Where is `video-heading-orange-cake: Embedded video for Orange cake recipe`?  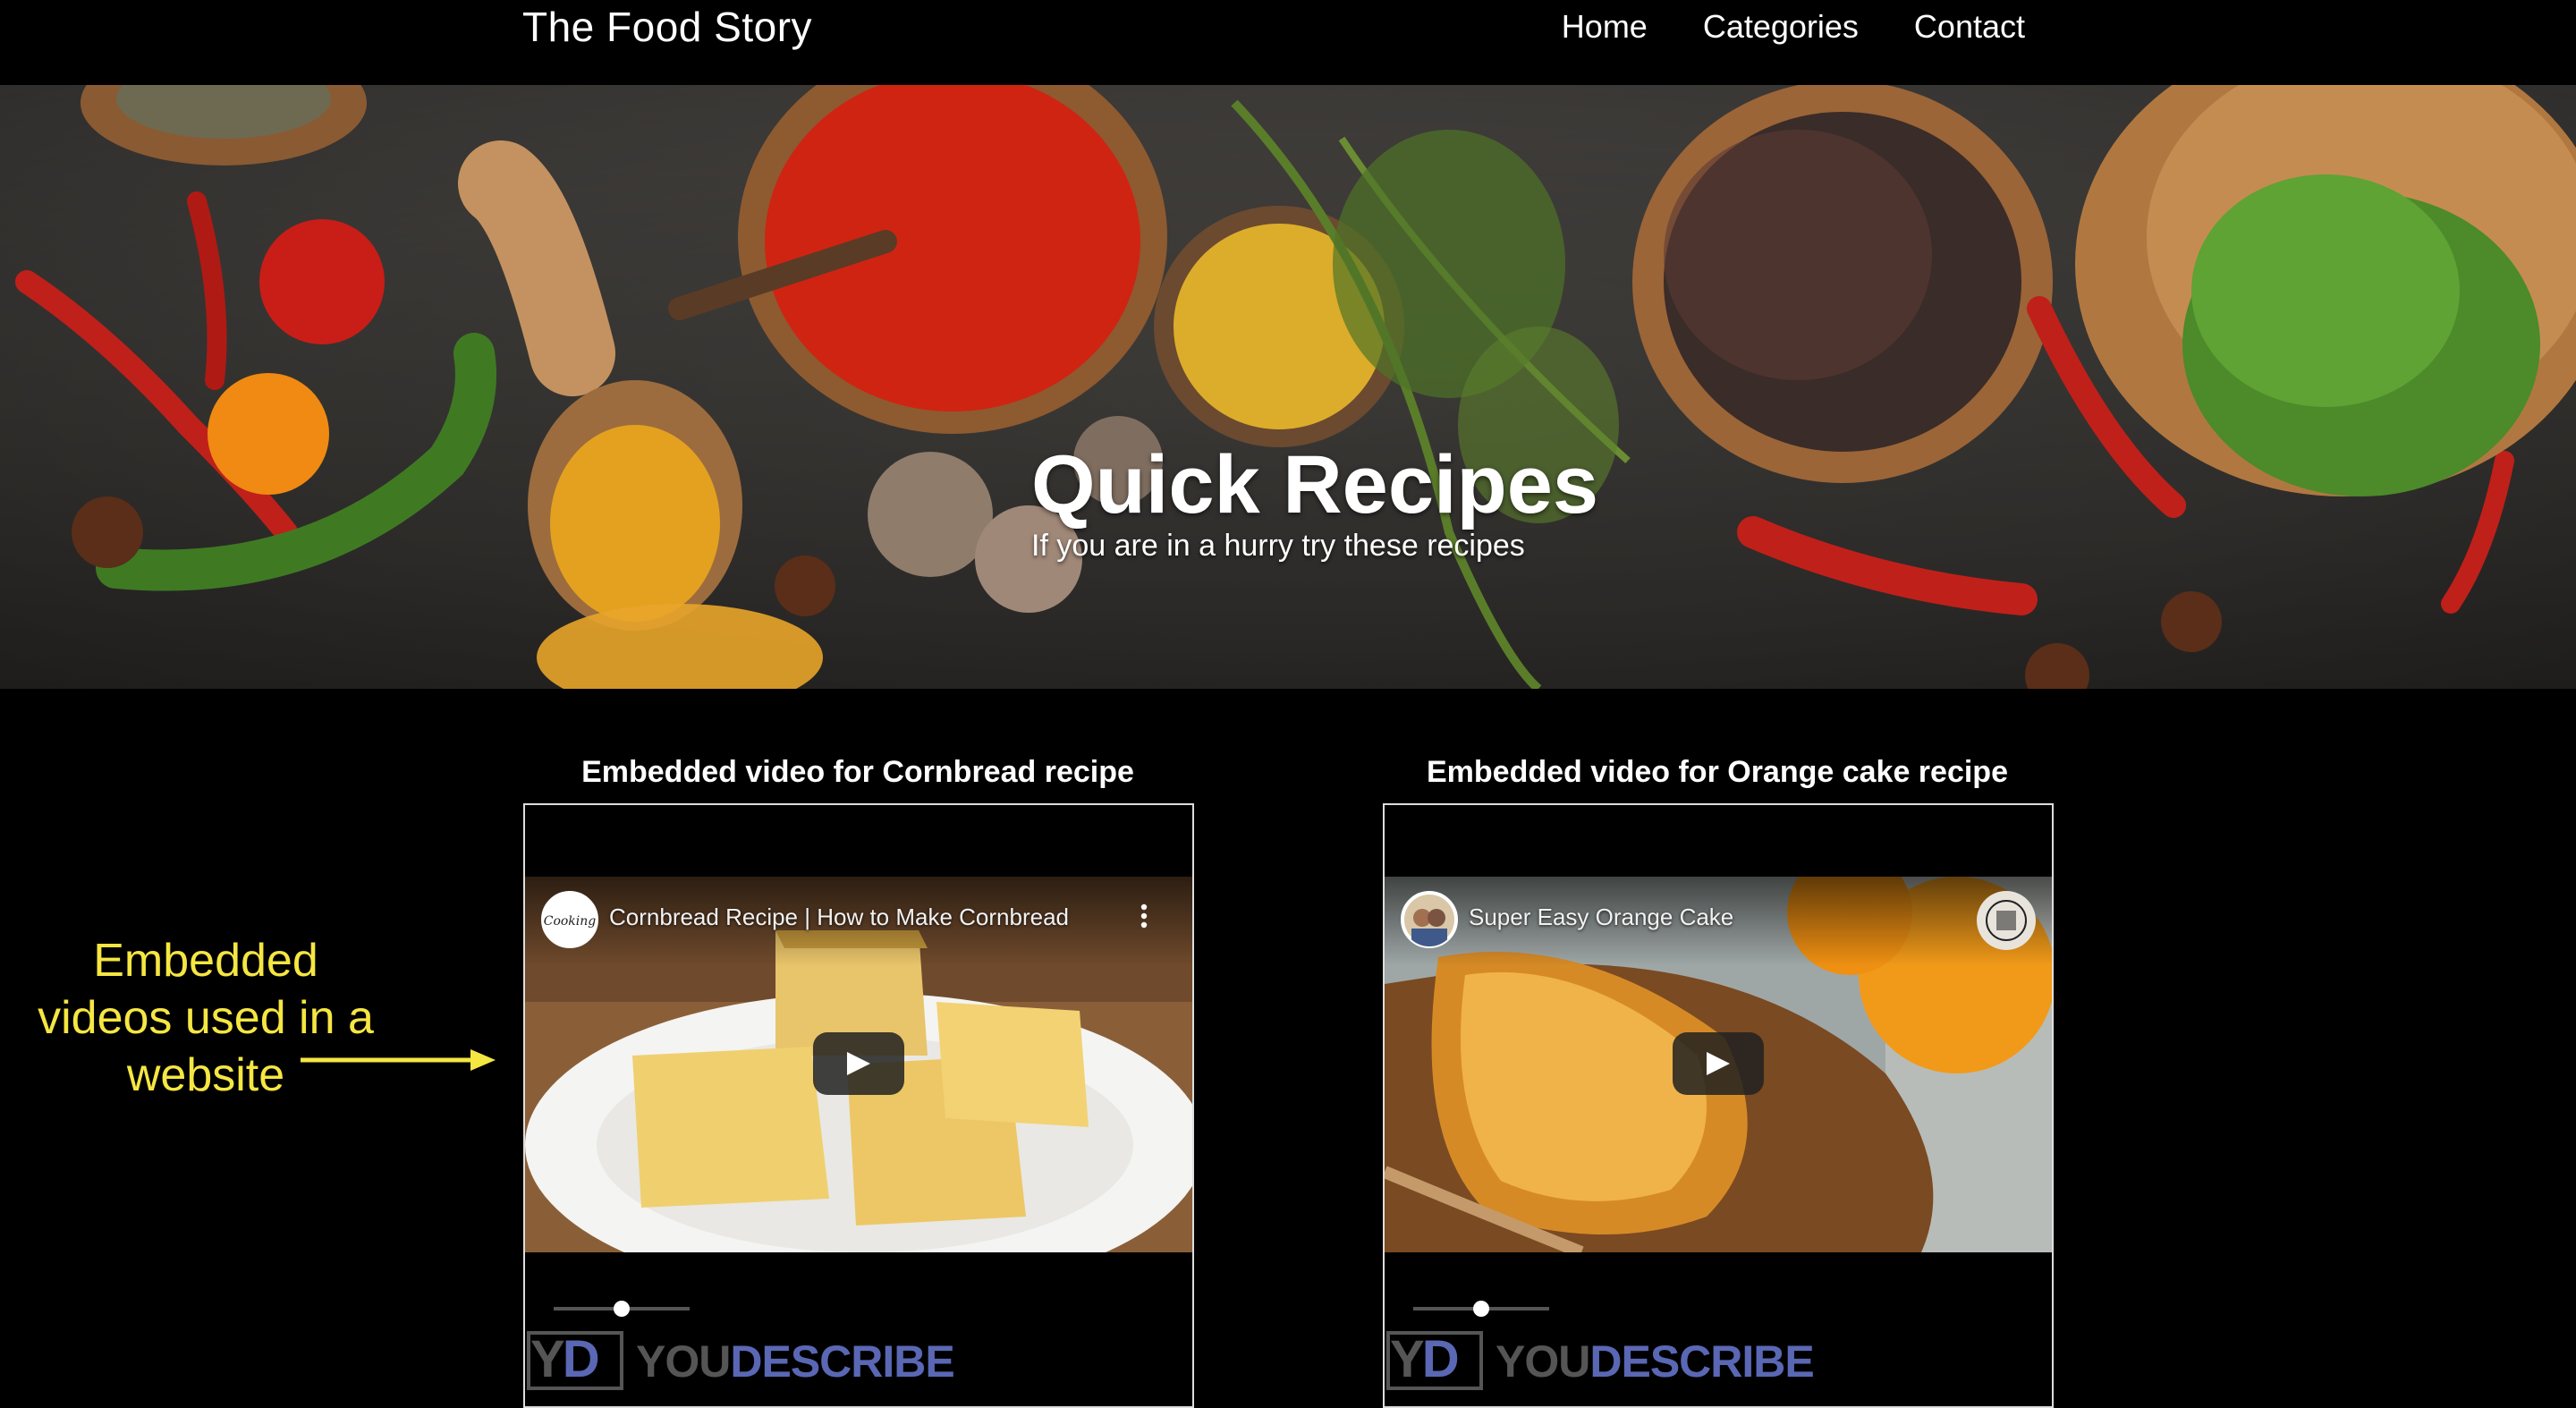 video-heading-orange-cake: Embedded video for Orange cake recipe is located at coordinates (1717, 772).